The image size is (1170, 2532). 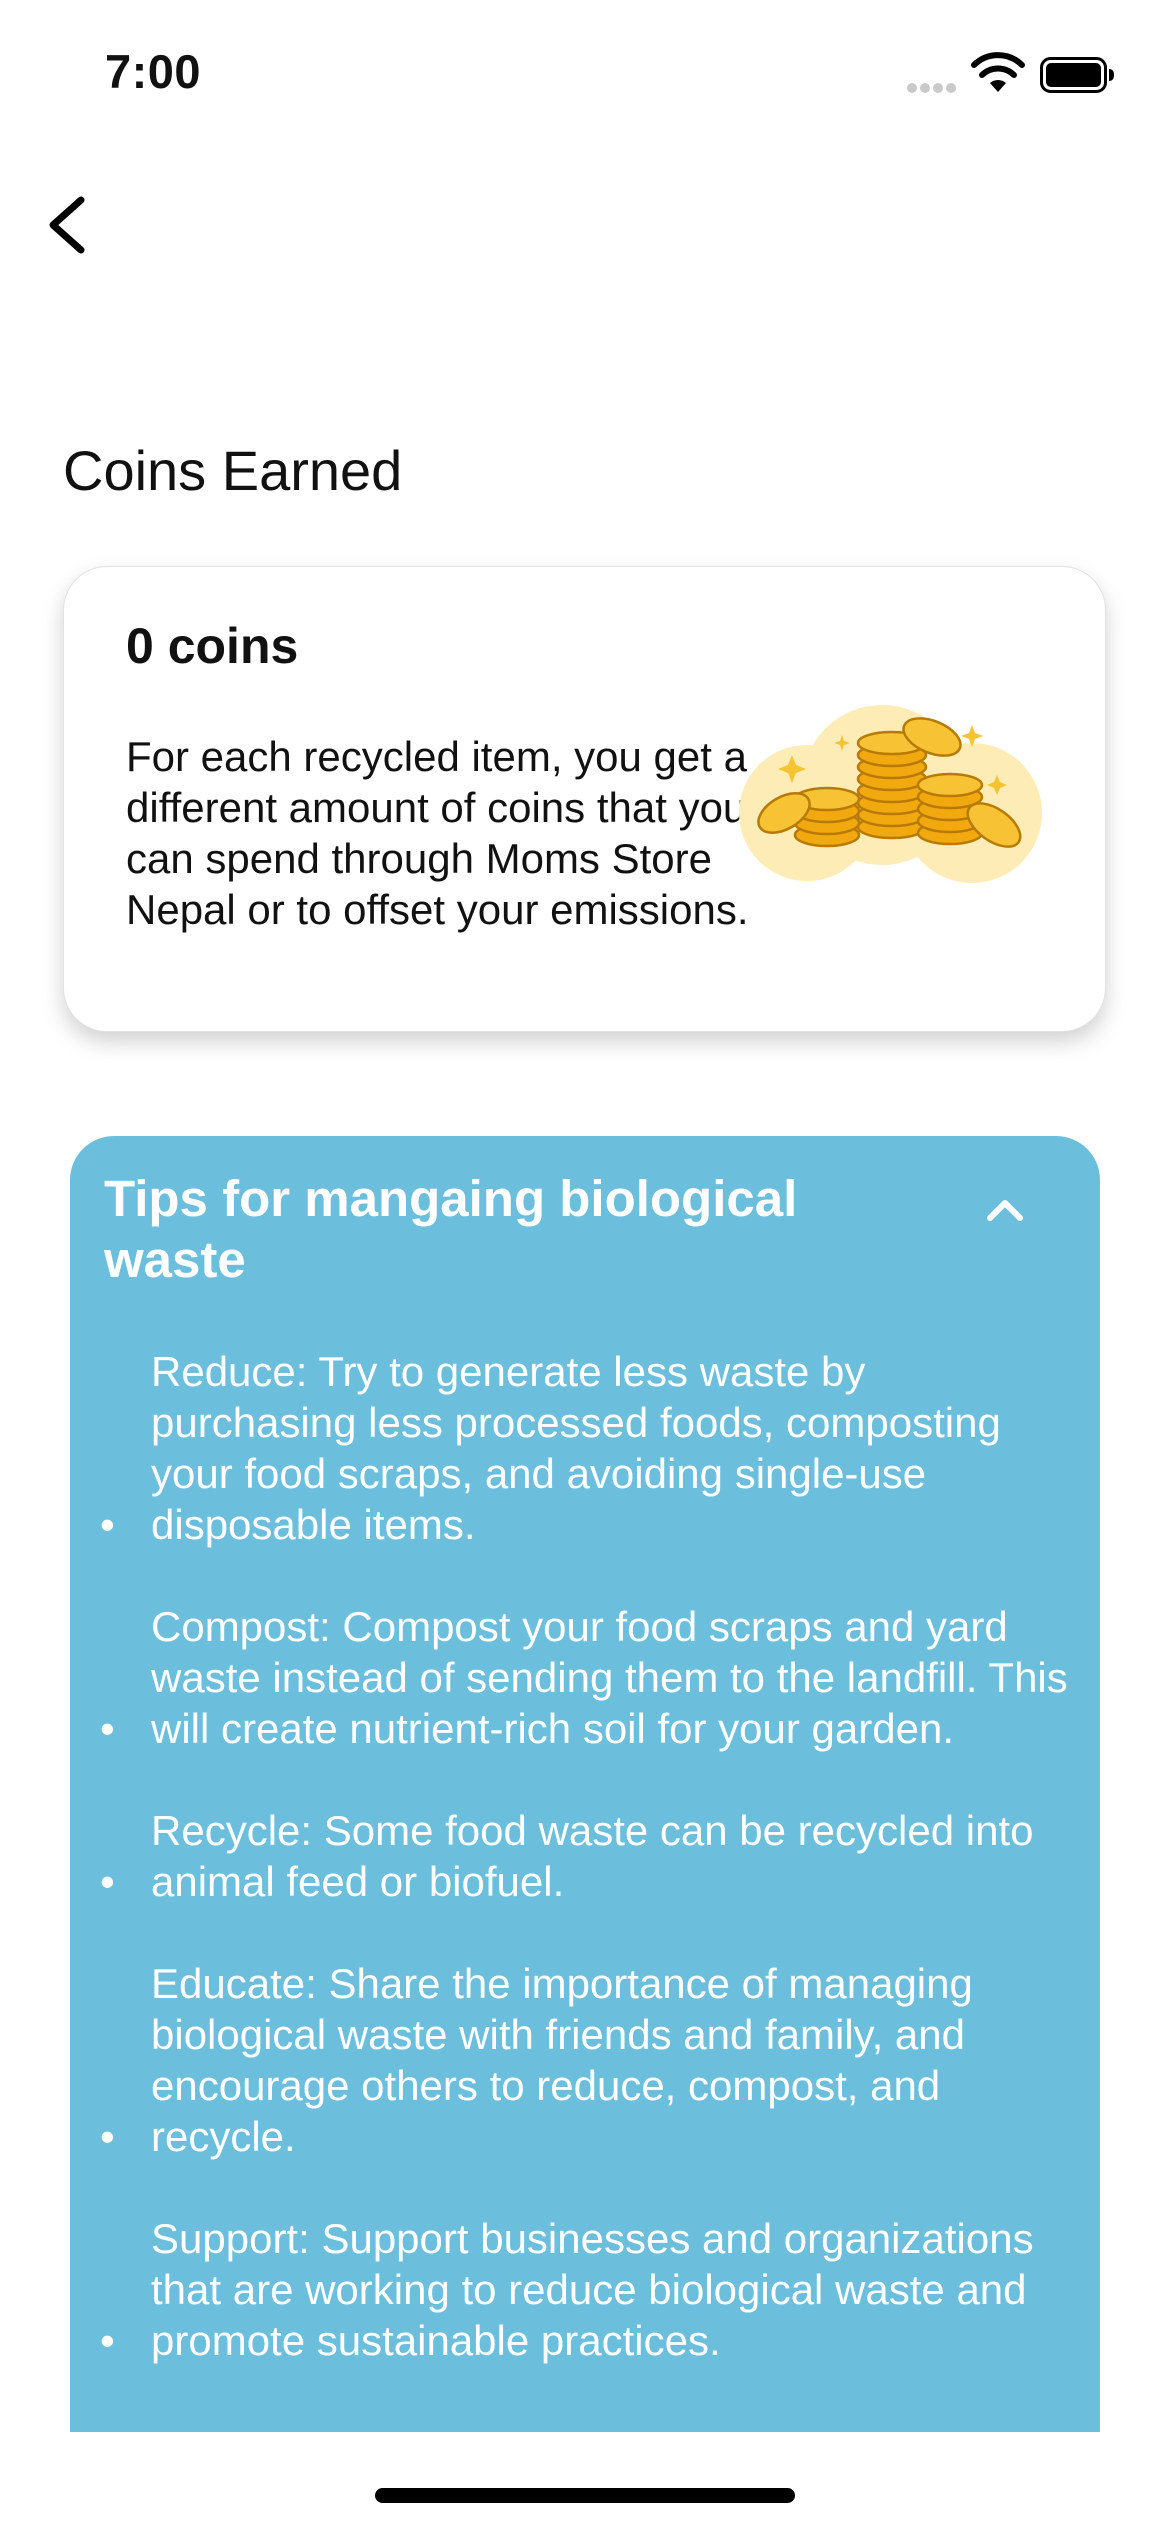 What do you see at coordinates (67, 225) in the screenshot?
I see `chevron-left-icon` at bounding box center [67, 225].